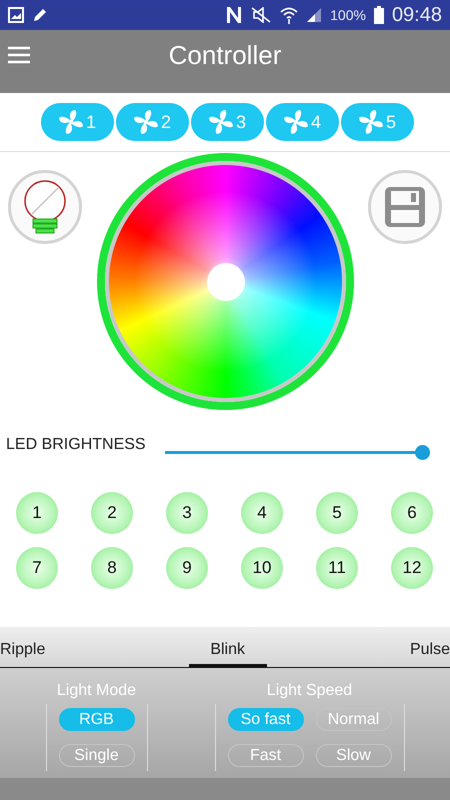 This screenshot has width=450, height=800. What do you see at coordinates (187, 568) in the screenshot?
I see `zone-button: 9` at bounding box center [187, 568].